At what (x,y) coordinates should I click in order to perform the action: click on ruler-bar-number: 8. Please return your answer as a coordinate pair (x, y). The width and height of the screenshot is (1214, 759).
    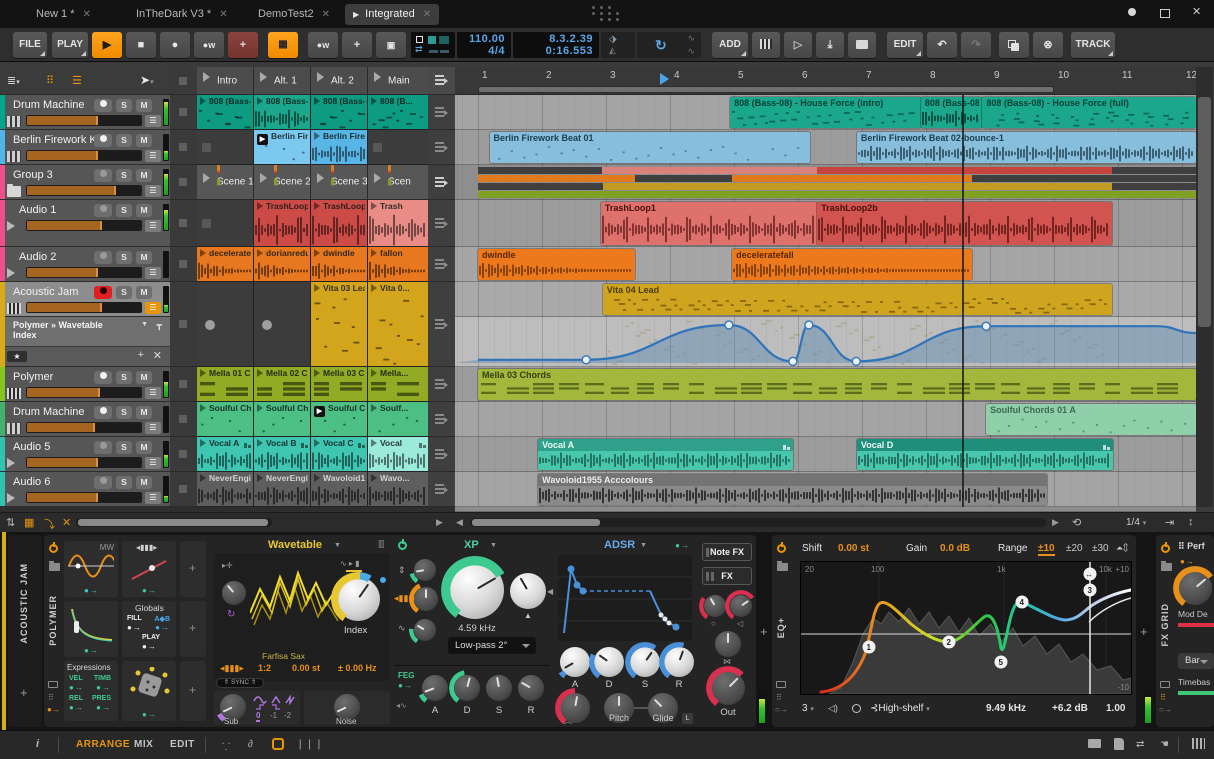
    Looking at the image, I should click on (933, 75).